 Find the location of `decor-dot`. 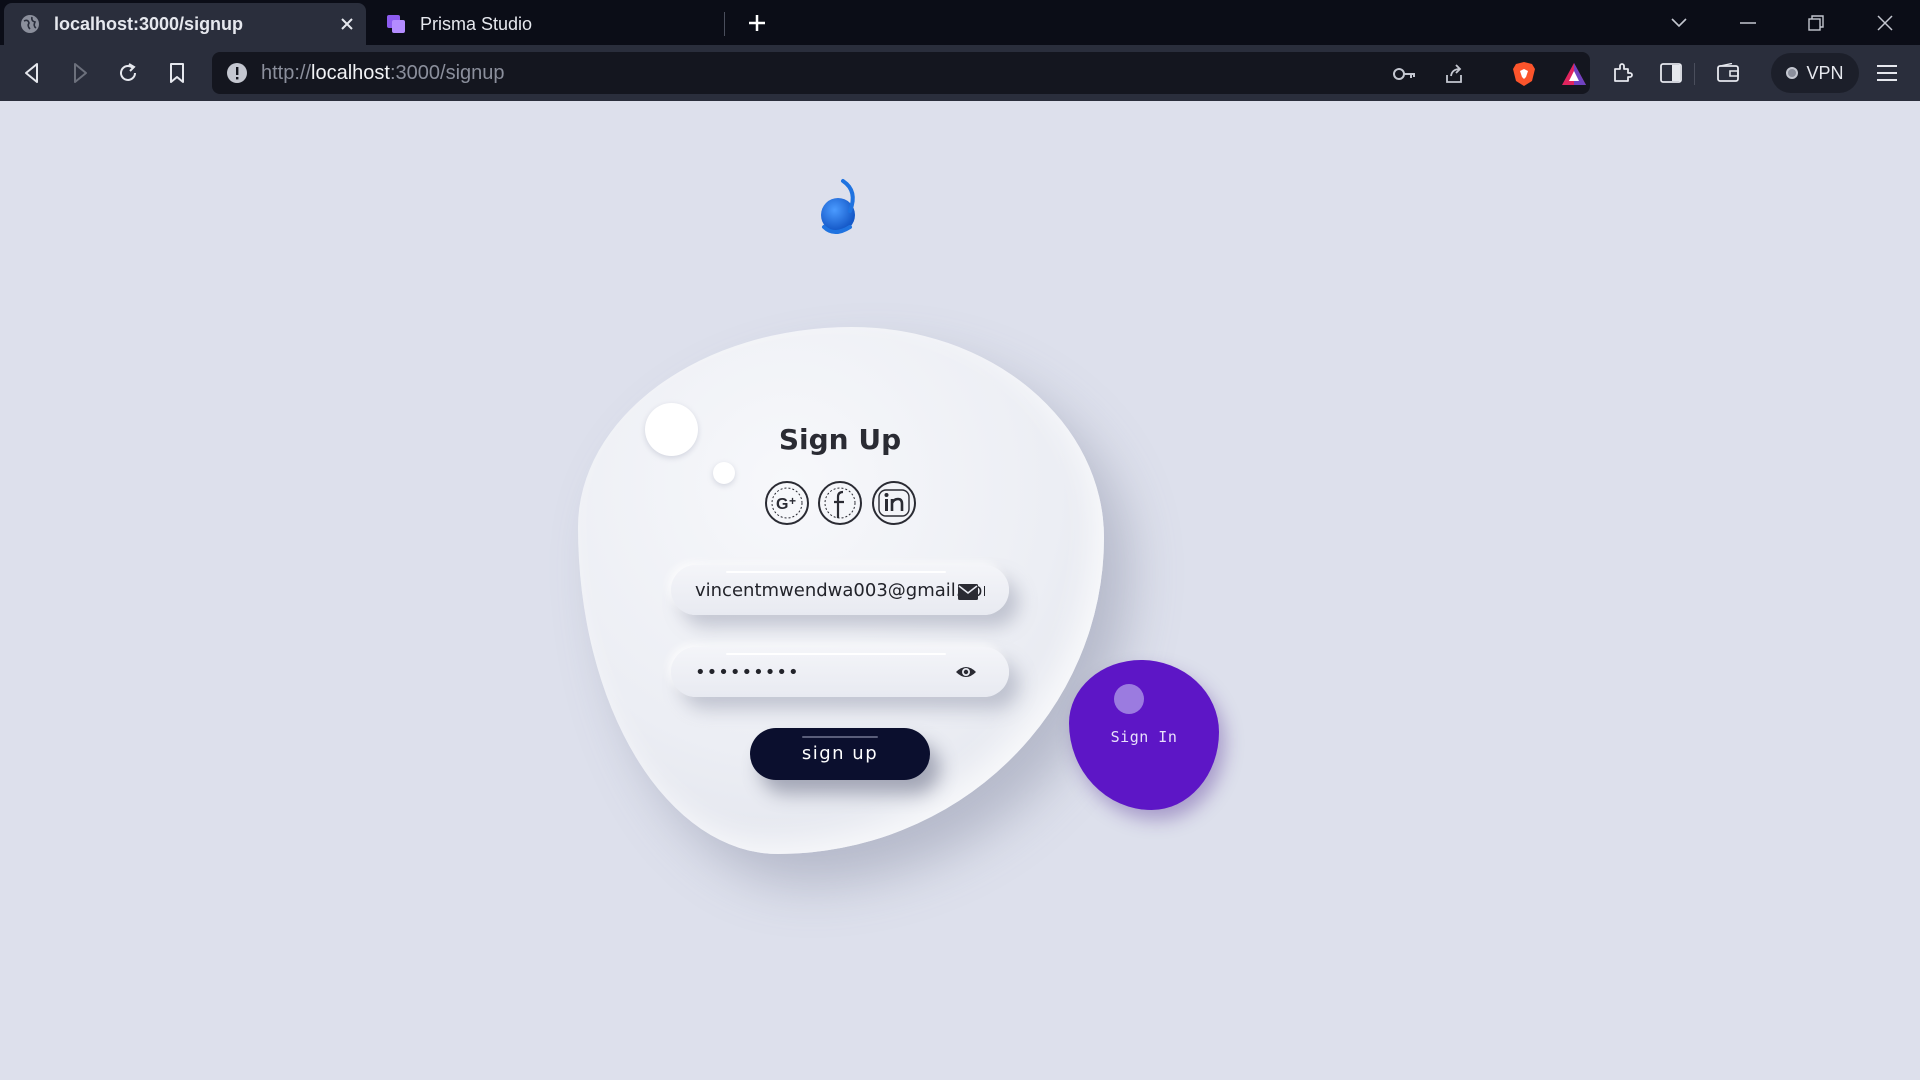

decor-dot is located at coordinates (1129, 699).